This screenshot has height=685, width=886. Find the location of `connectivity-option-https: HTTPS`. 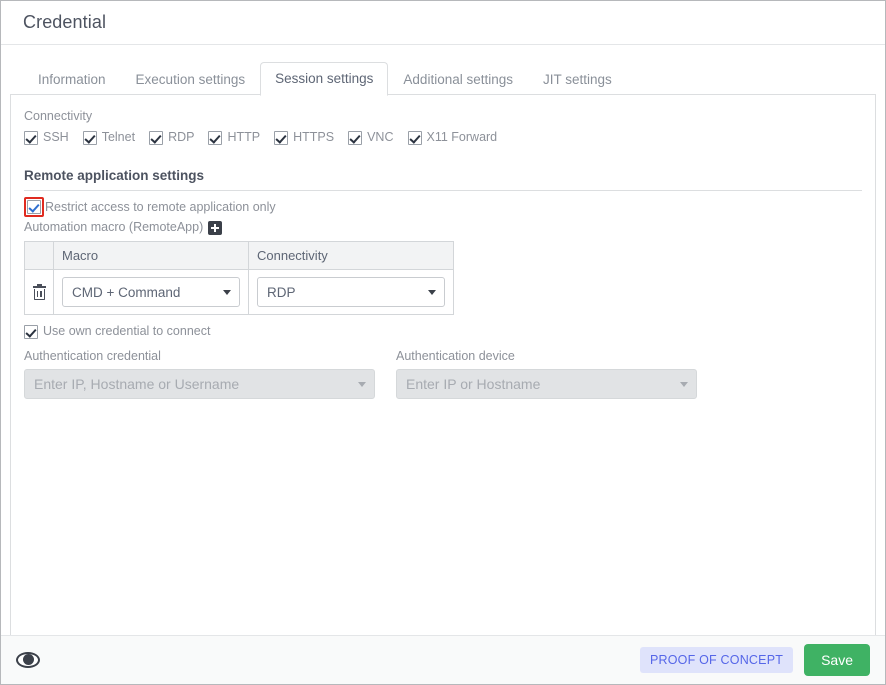

connectivity-option-https: HTTPS is located at coordinates (304, 137).